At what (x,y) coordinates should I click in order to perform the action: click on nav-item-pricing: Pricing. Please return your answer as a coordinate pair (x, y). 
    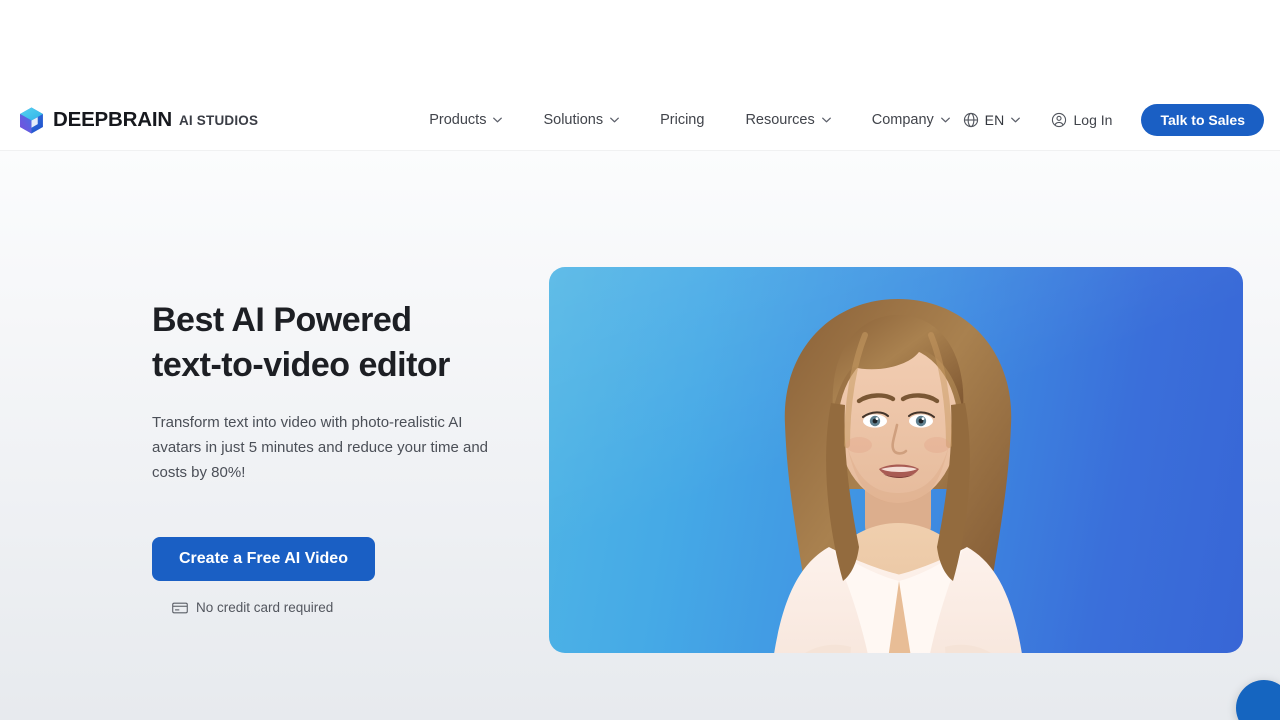
    Looking at the image, I should click on (682, 120).